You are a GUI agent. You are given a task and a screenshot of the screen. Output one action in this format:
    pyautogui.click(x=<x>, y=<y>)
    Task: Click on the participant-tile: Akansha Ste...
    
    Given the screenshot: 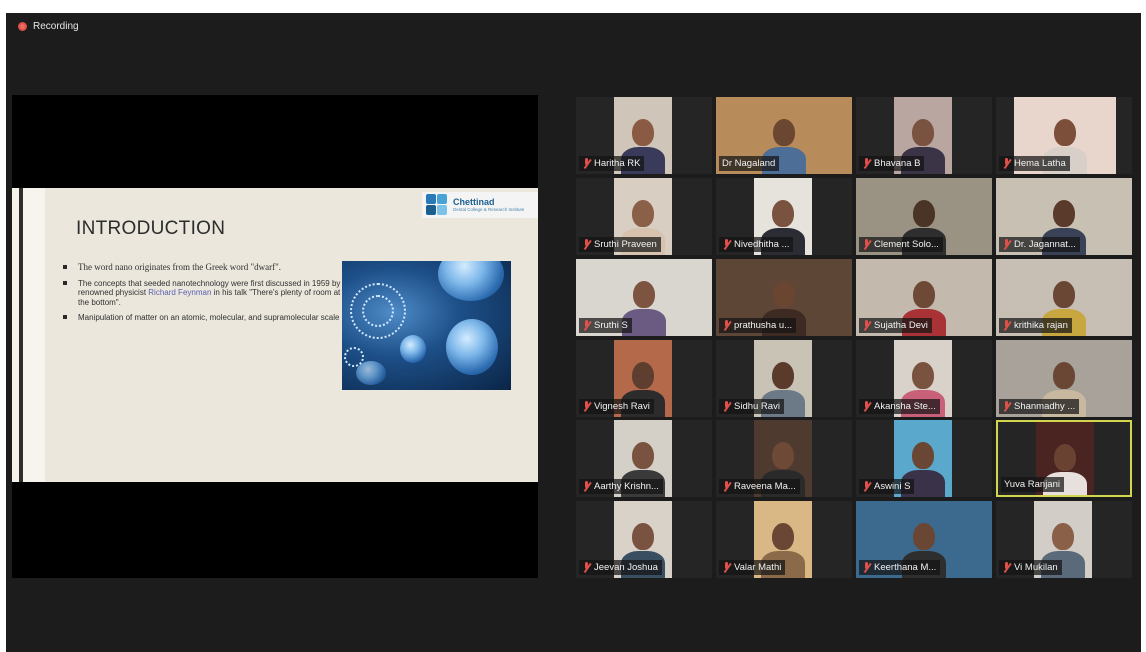 What is the action you would take?
    pyautogui.click(x=924, y=378)
    